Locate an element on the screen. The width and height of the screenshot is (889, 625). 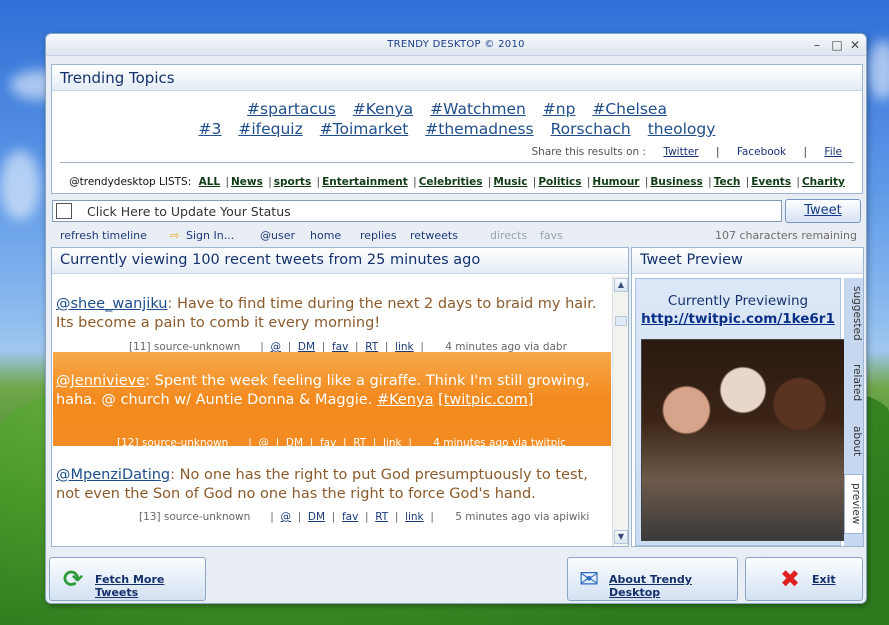
trend-link: #Kenya is located at coordinates (383, 109).